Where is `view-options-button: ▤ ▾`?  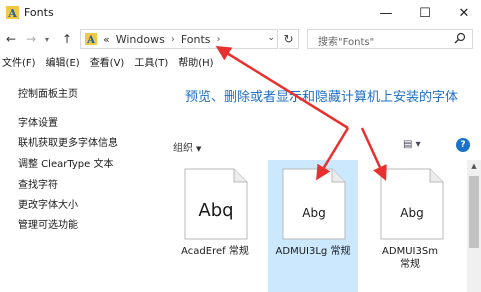 view-options-button: ▤ ▾ is located at coordinates (412, 144).